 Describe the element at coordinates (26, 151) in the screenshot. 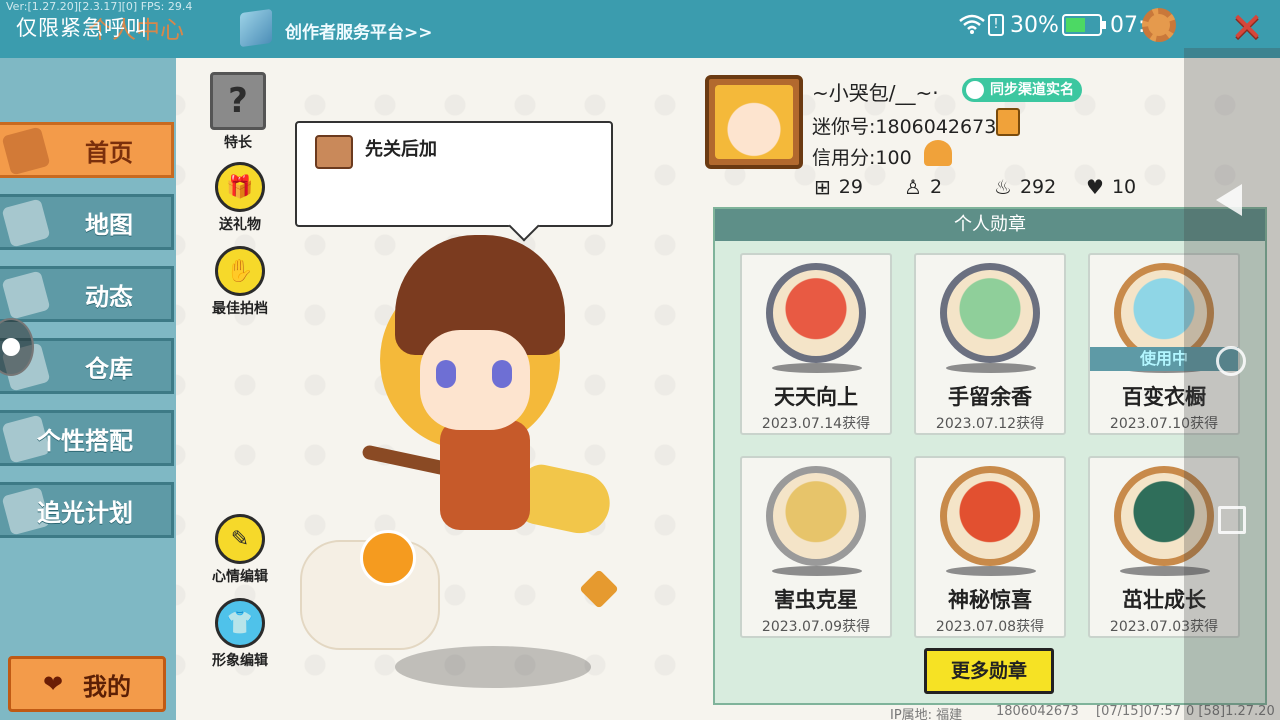

I see `house-icon` at that location.